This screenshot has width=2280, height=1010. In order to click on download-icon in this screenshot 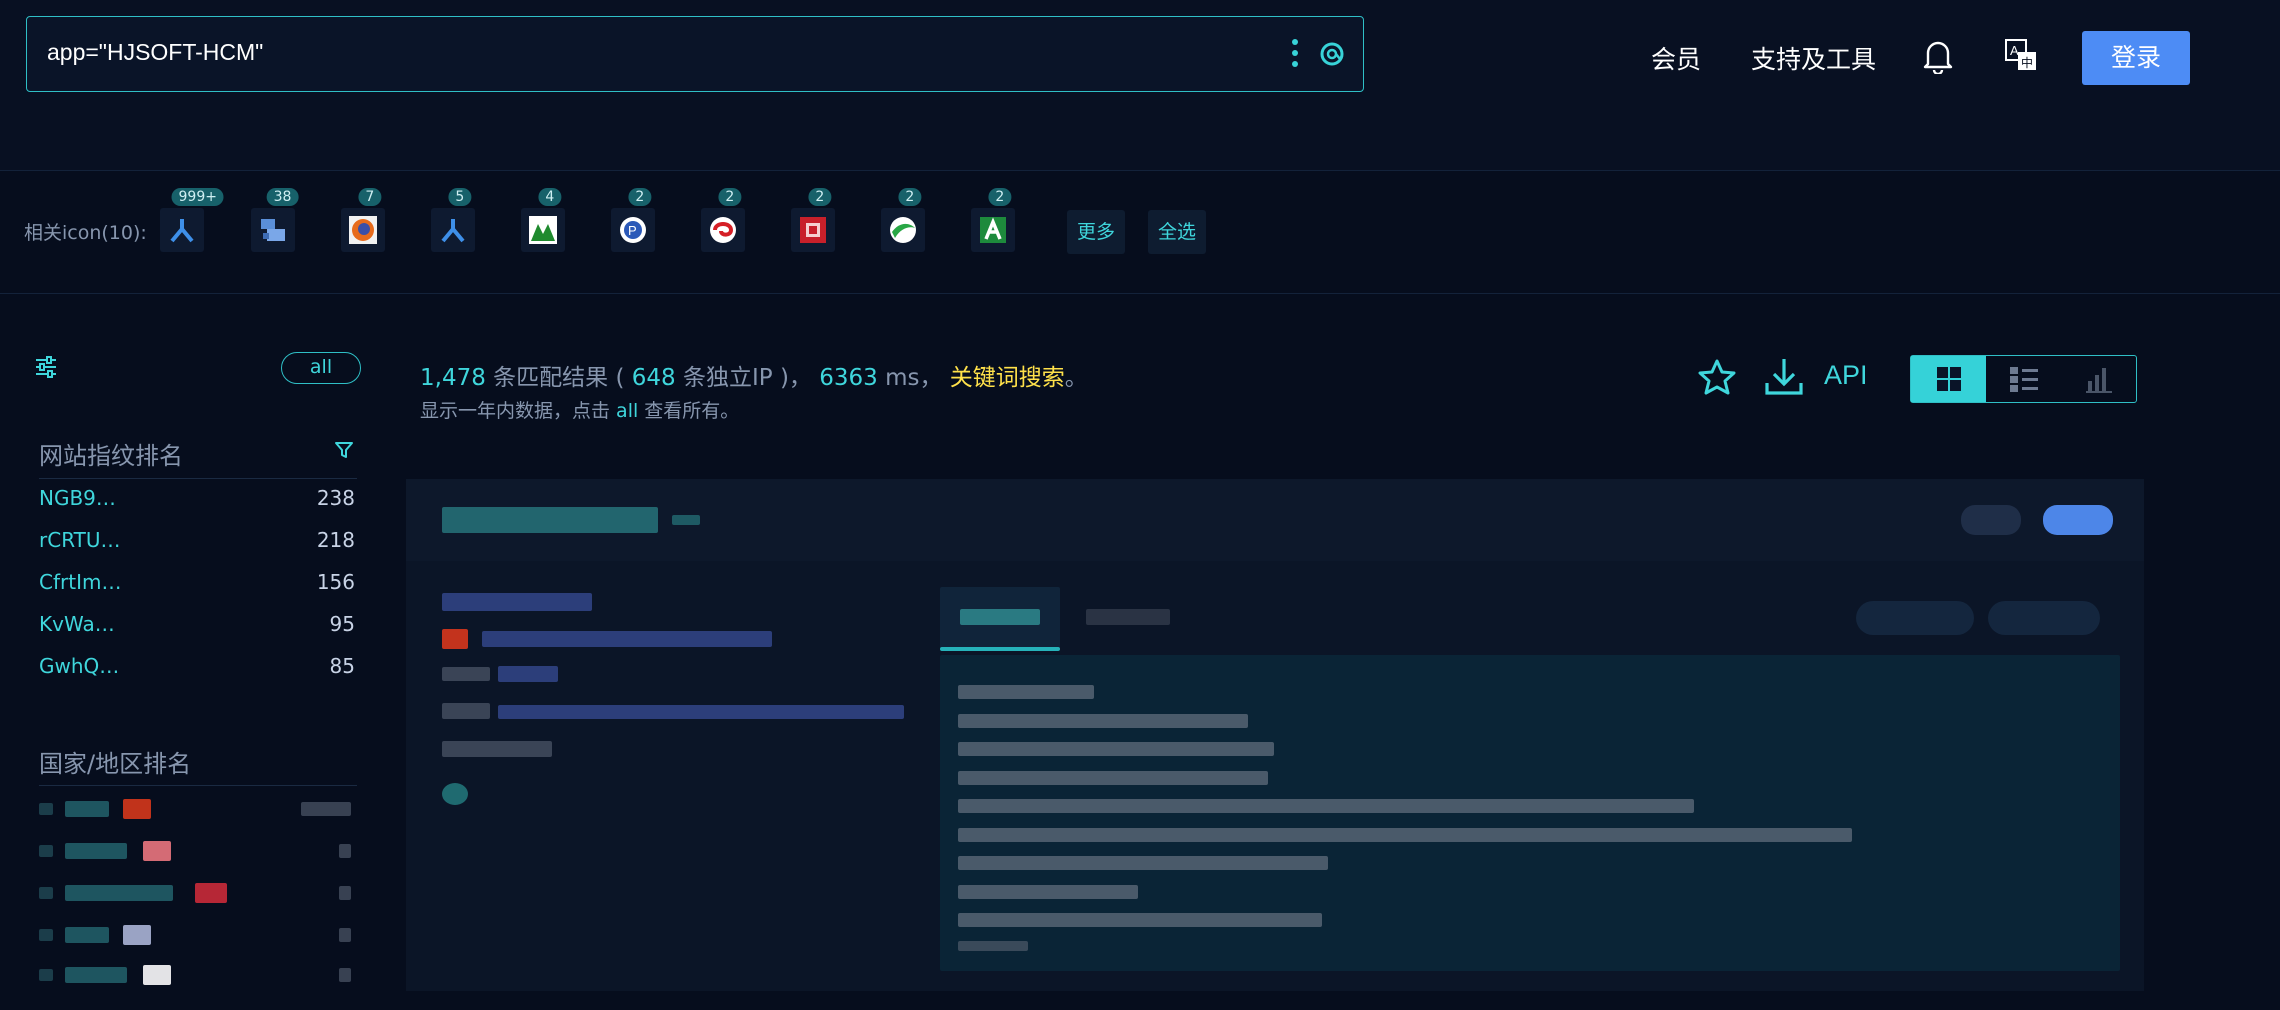, I will do `click(1784, 377)`.